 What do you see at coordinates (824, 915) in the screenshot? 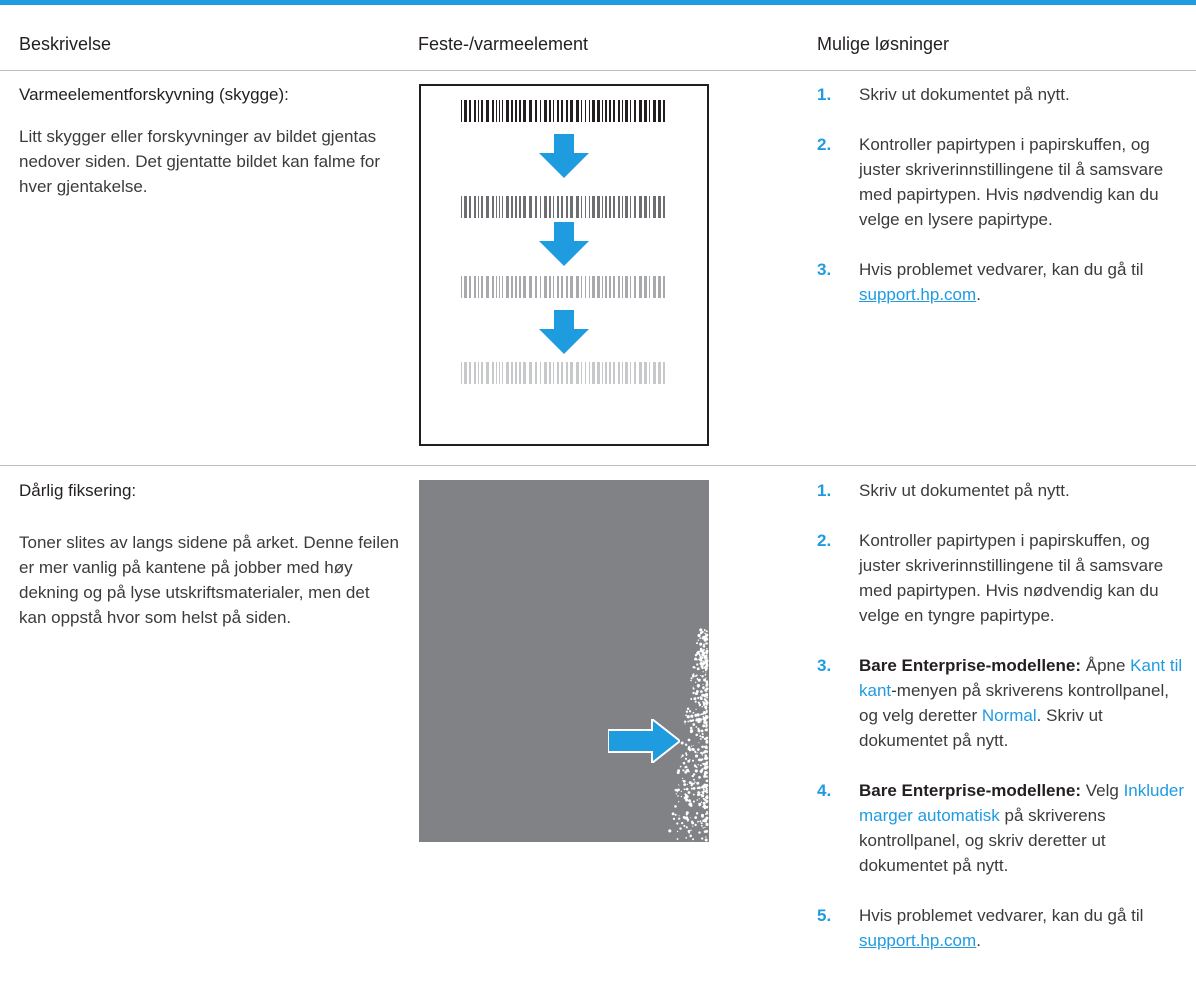
I see `solution-number: 5.` at bounding box center [824, 915].